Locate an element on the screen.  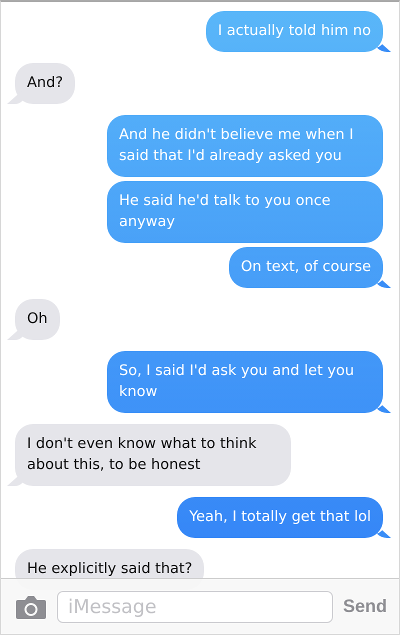
message-field: iMessage is located at coordinates (195, 606).